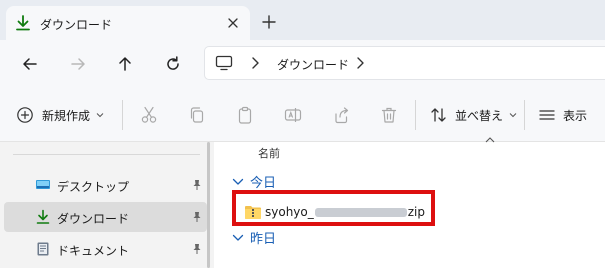 This screenshot has height=268, width=605. I want to click on arrow-right-icon, so click(78, 64).